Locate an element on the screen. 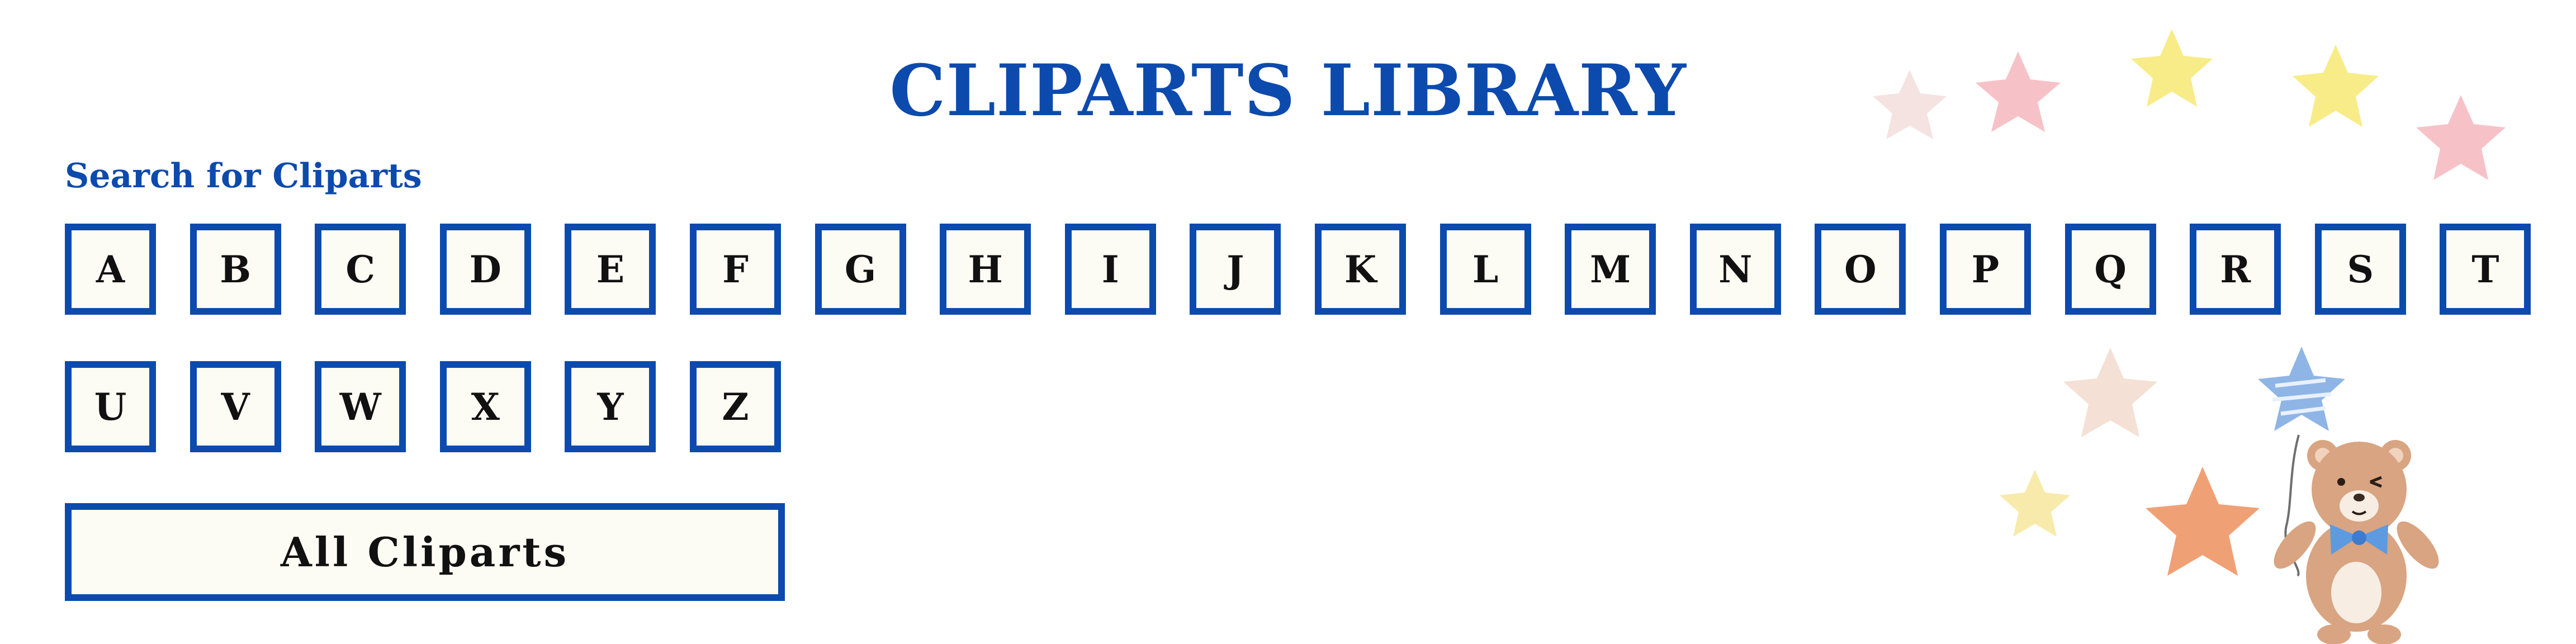 Image resolution: width=2576 pixels, height=644 pixels. all-cliparts-button: All Cliparts is located at coordinates (425, 552).